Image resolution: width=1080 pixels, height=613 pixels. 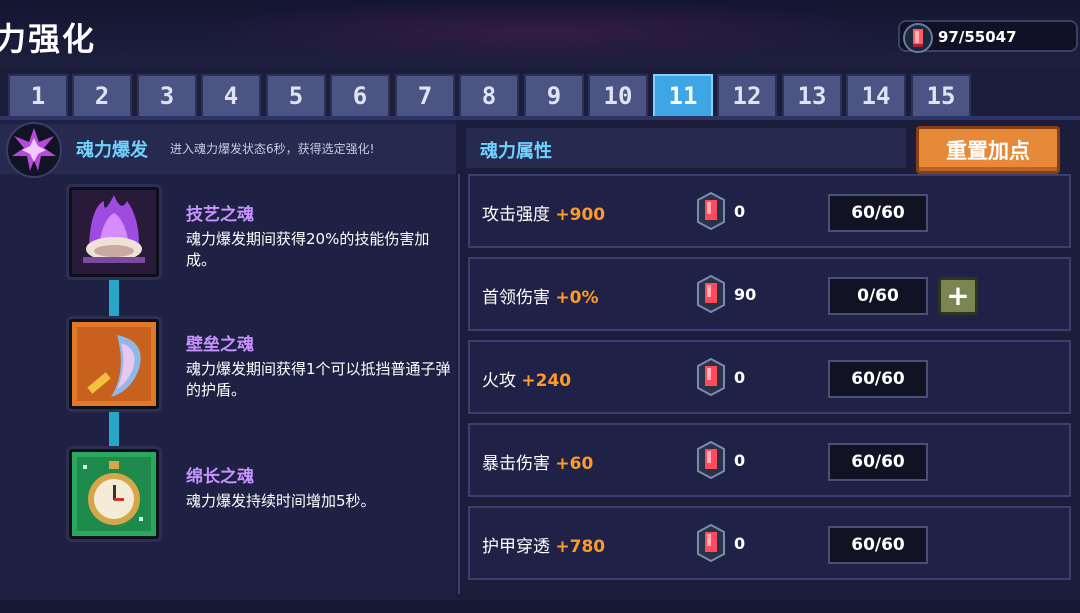 I want to click on tab-7: 7, so click(x=425, y=95).